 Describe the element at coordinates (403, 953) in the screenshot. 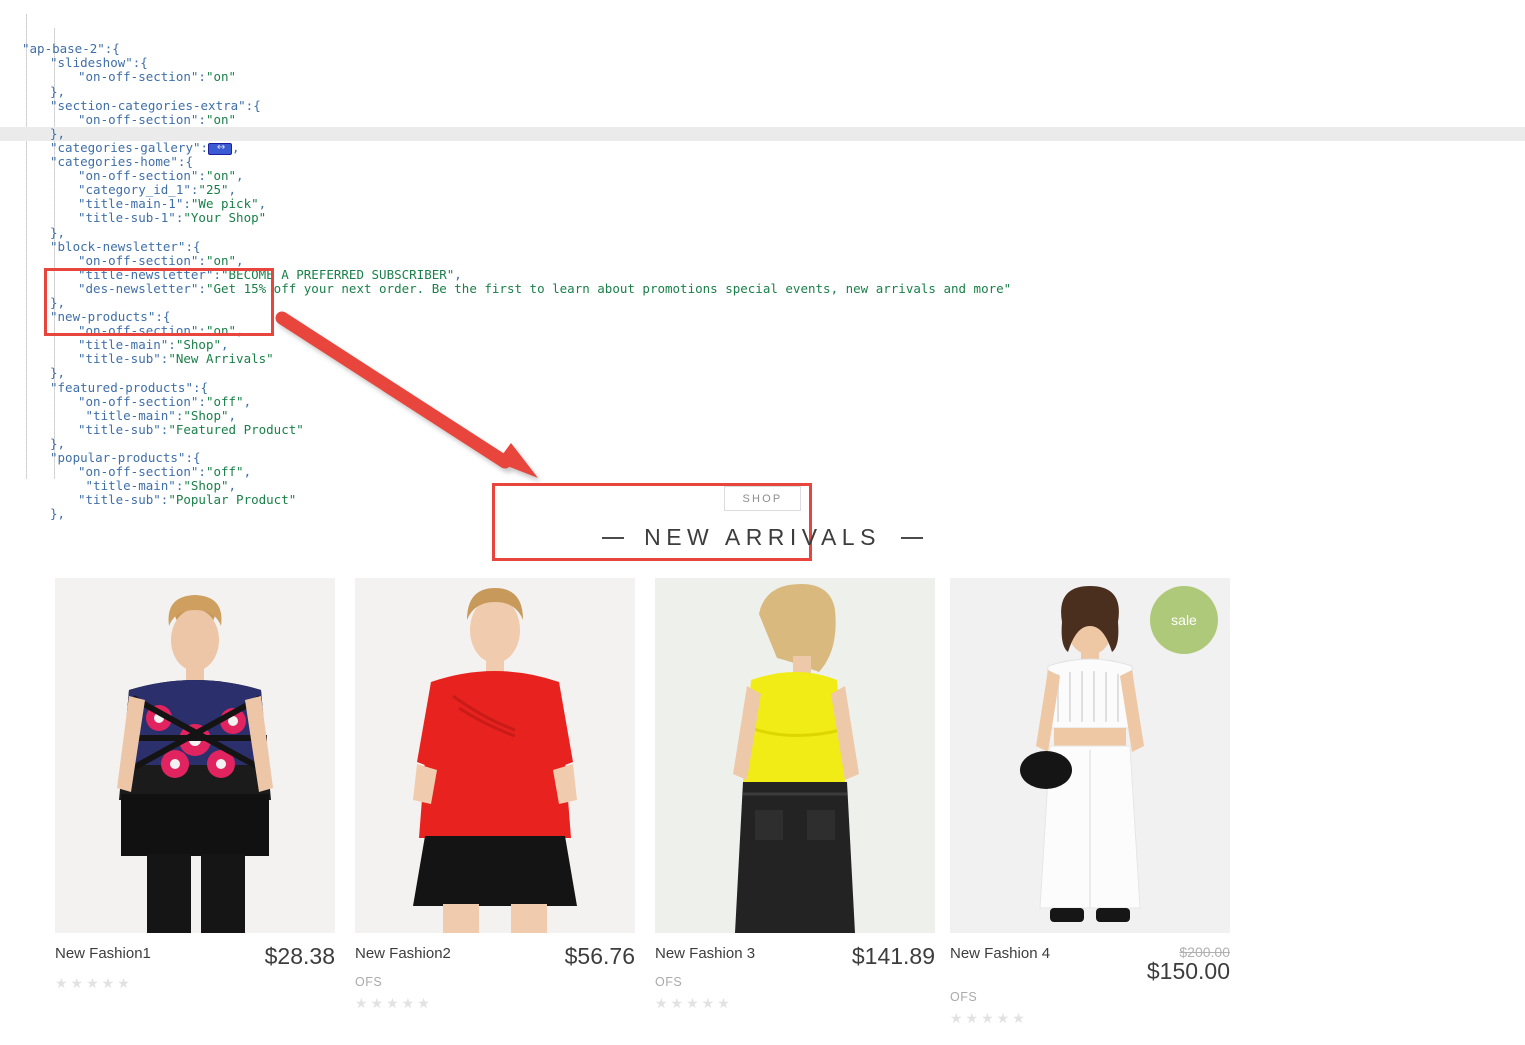

I see `product-name: New Fashion2` at that location.